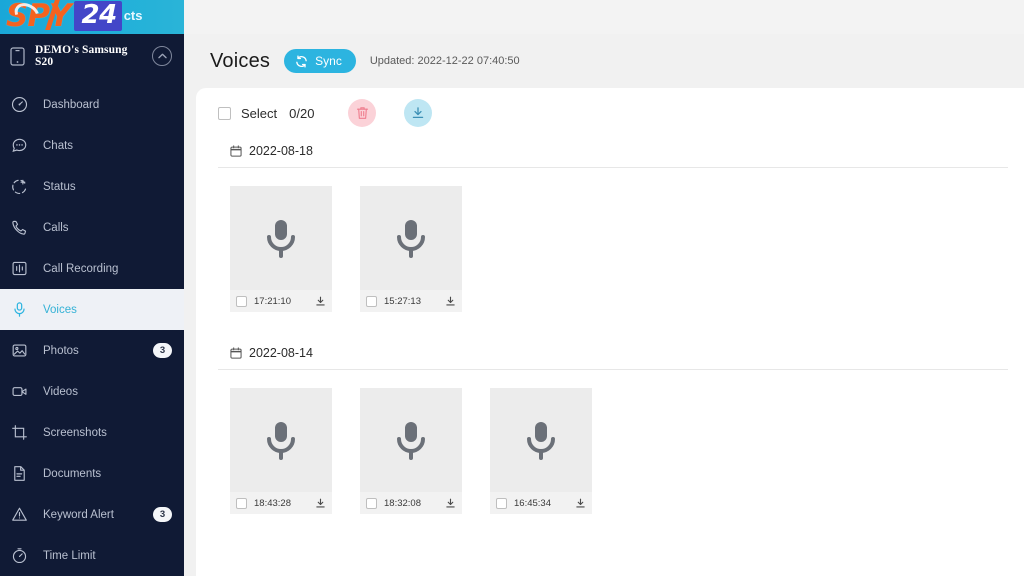 This screenshot has height=576, width=1024. I want to click on voice-card-time: 15:27:13, so click(402, 301).